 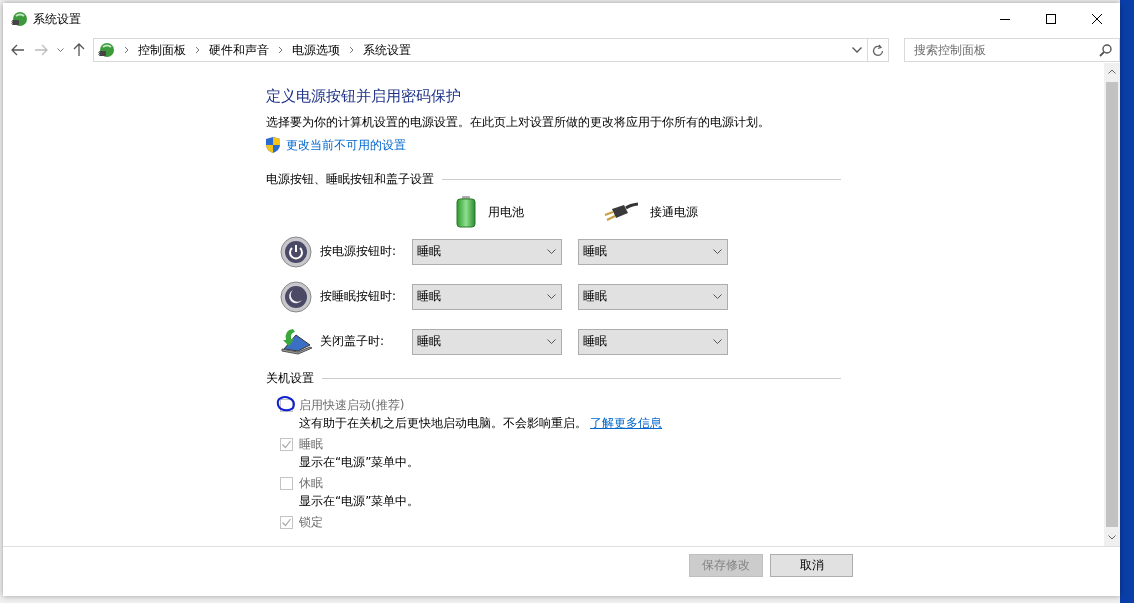 What do you see at coordinates (162, 50) in the screenshot?
I see `breadcrumb: 控制面板` at bounding box center [162, 50].